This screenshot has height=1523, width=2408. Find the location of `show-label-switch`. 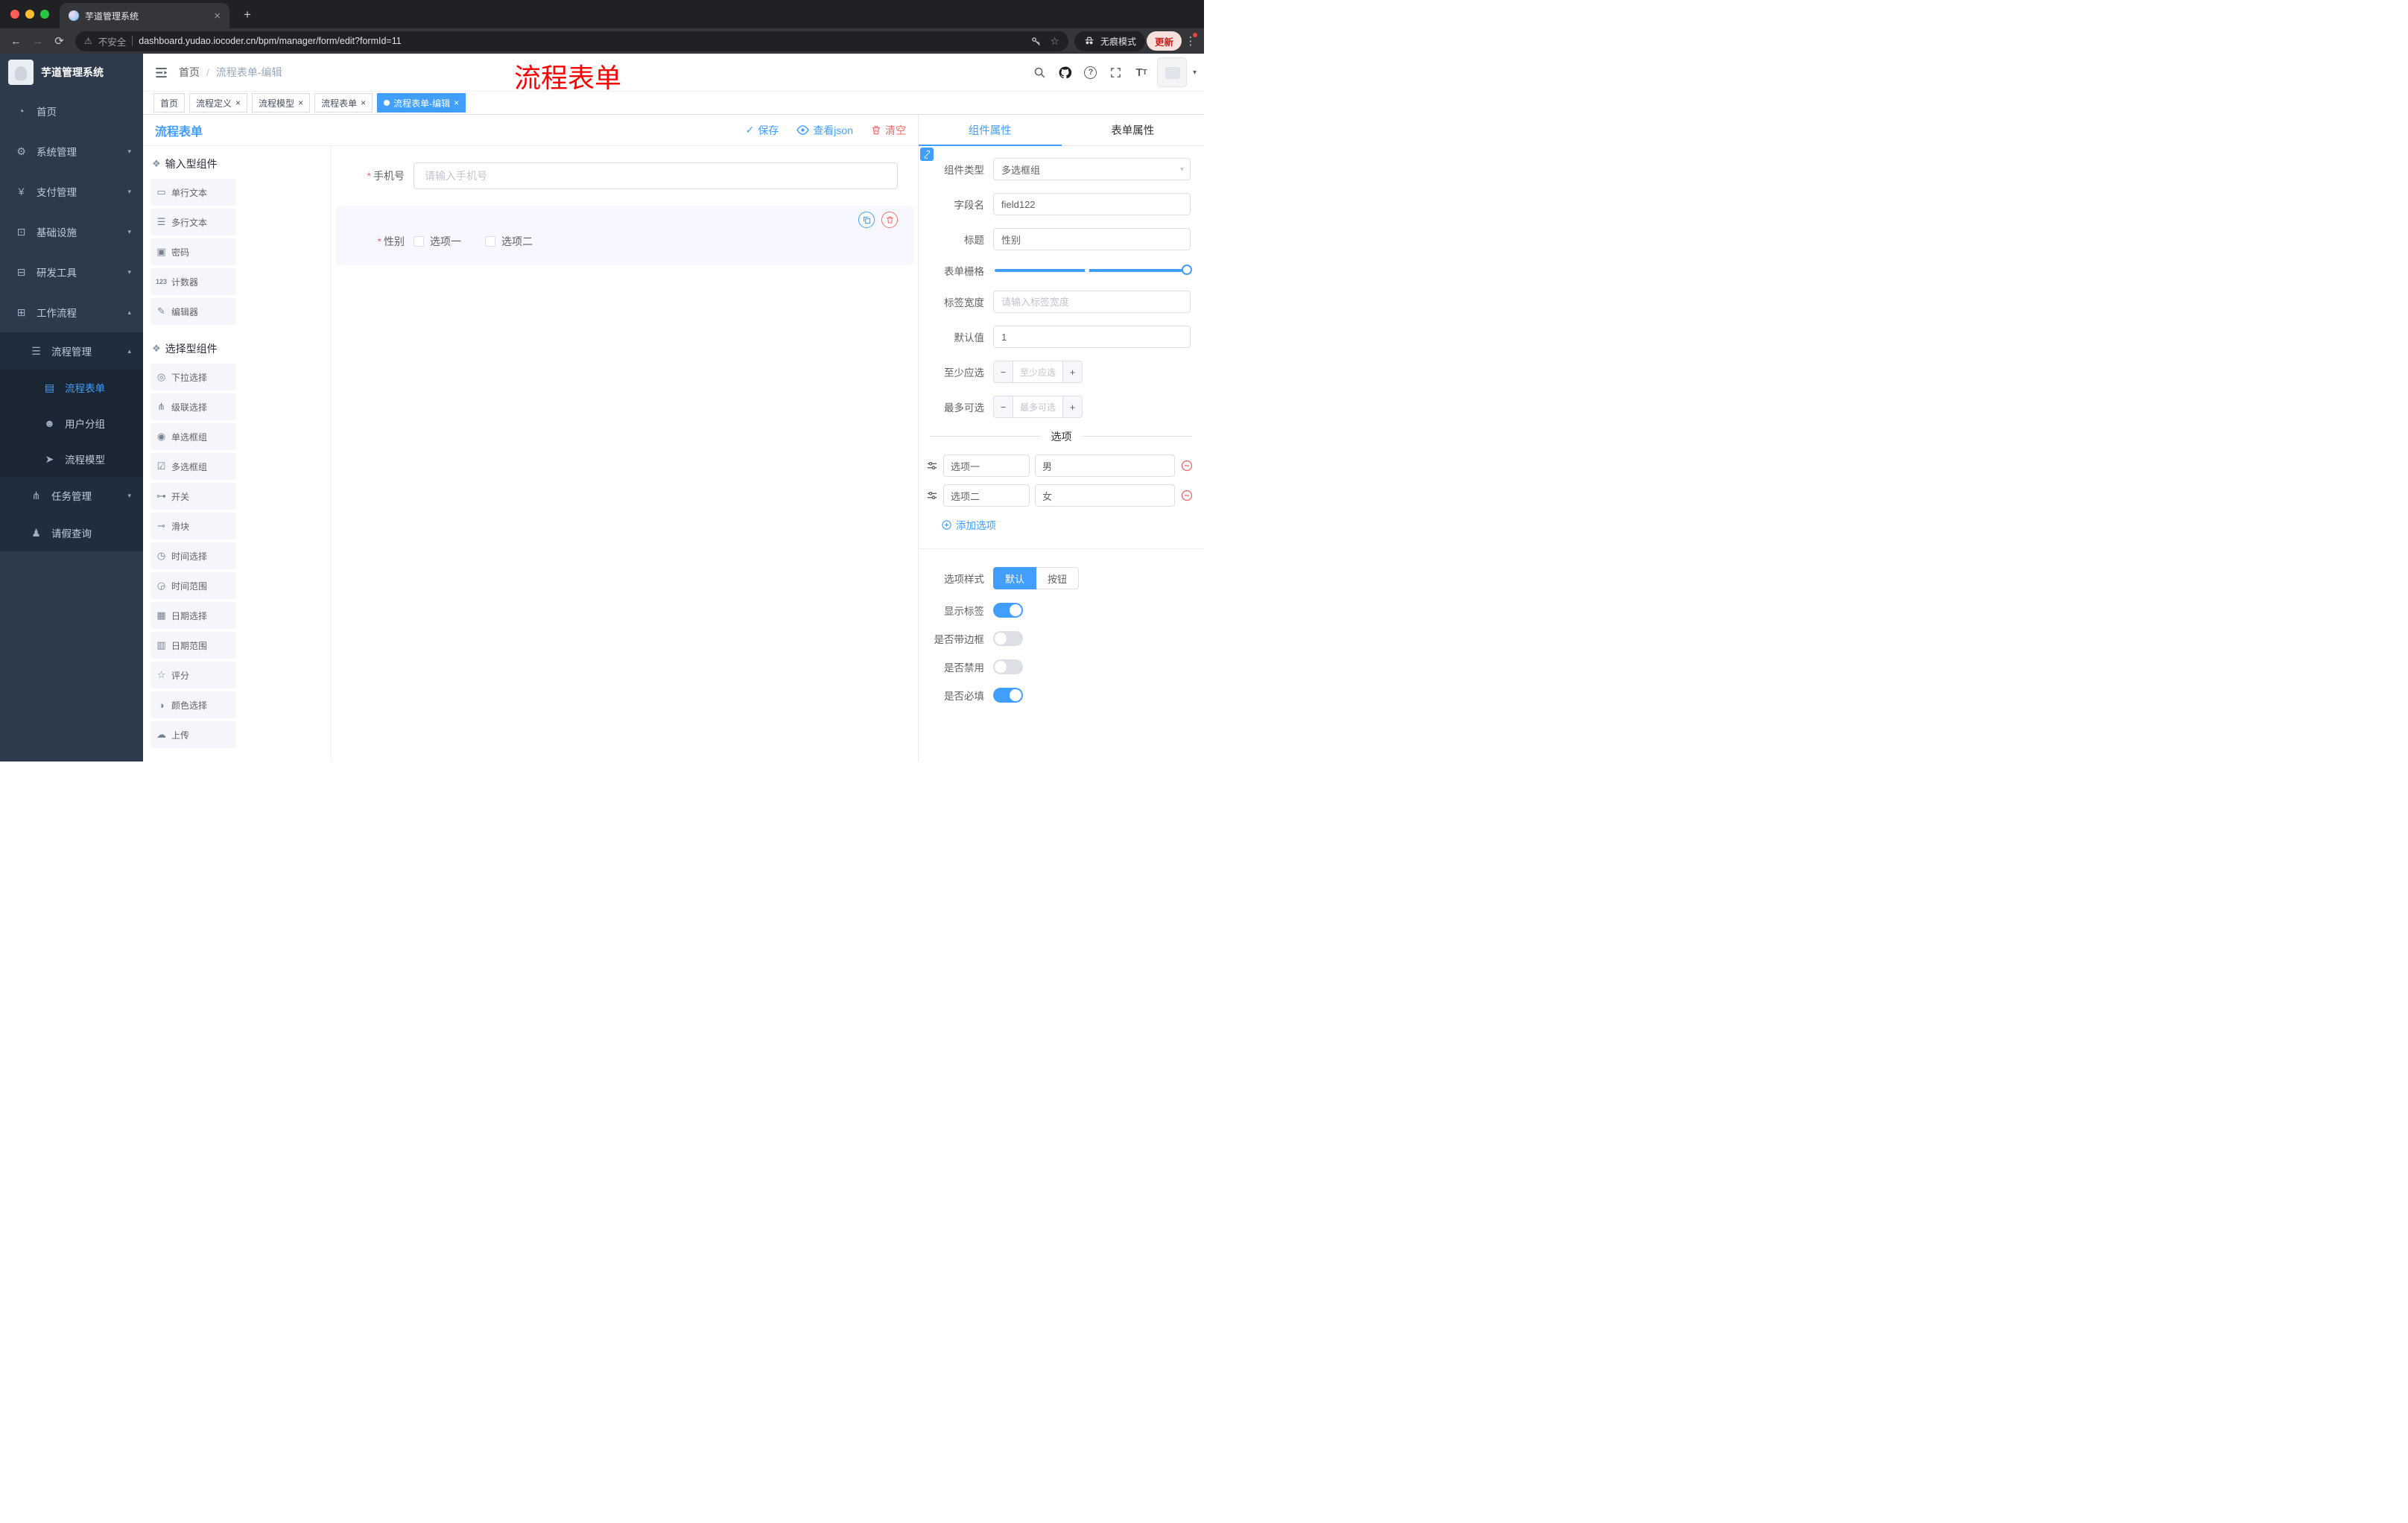

show-label-switch is located at coordinates (1008, 610).